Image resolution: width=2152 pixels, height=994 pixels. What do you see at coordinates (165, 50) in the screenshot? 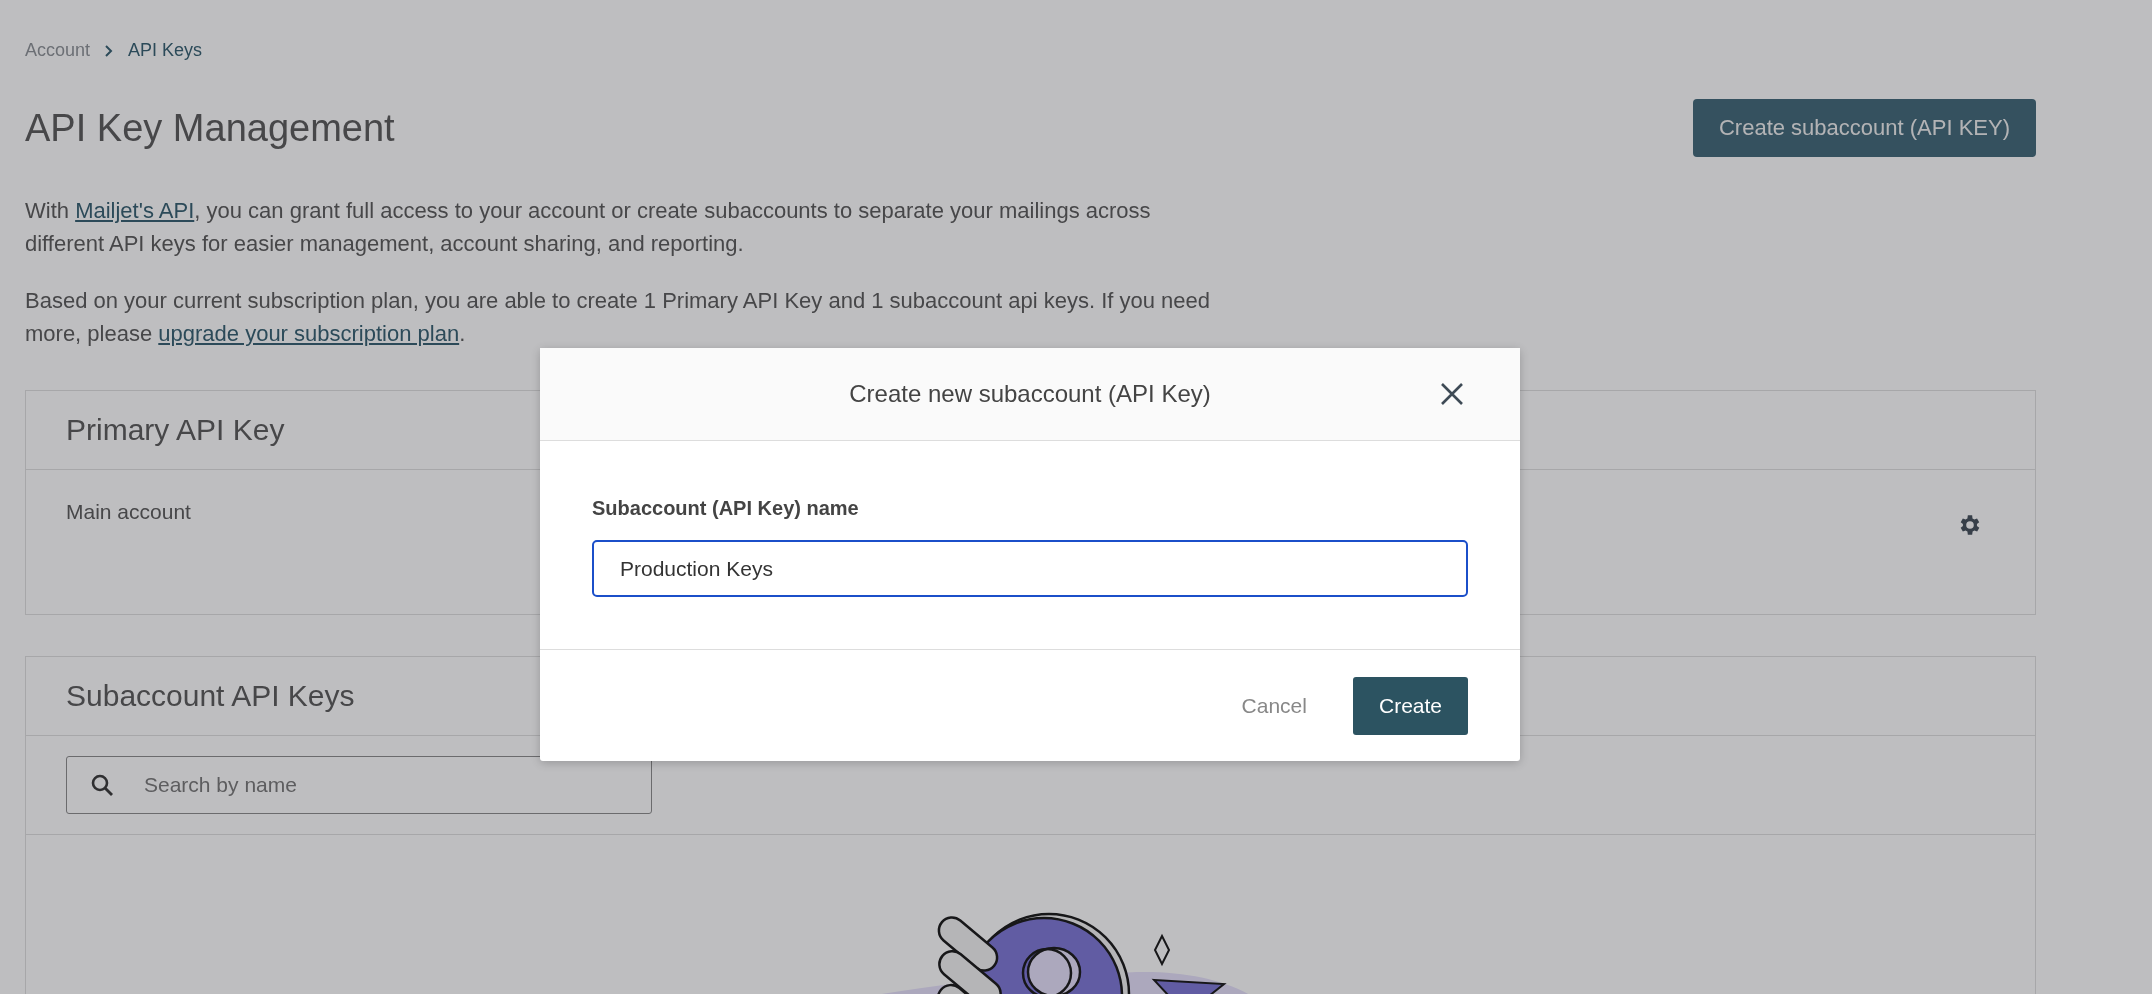
I see `breadcrumb-link: API Keys` at bounding box center [165, 50].